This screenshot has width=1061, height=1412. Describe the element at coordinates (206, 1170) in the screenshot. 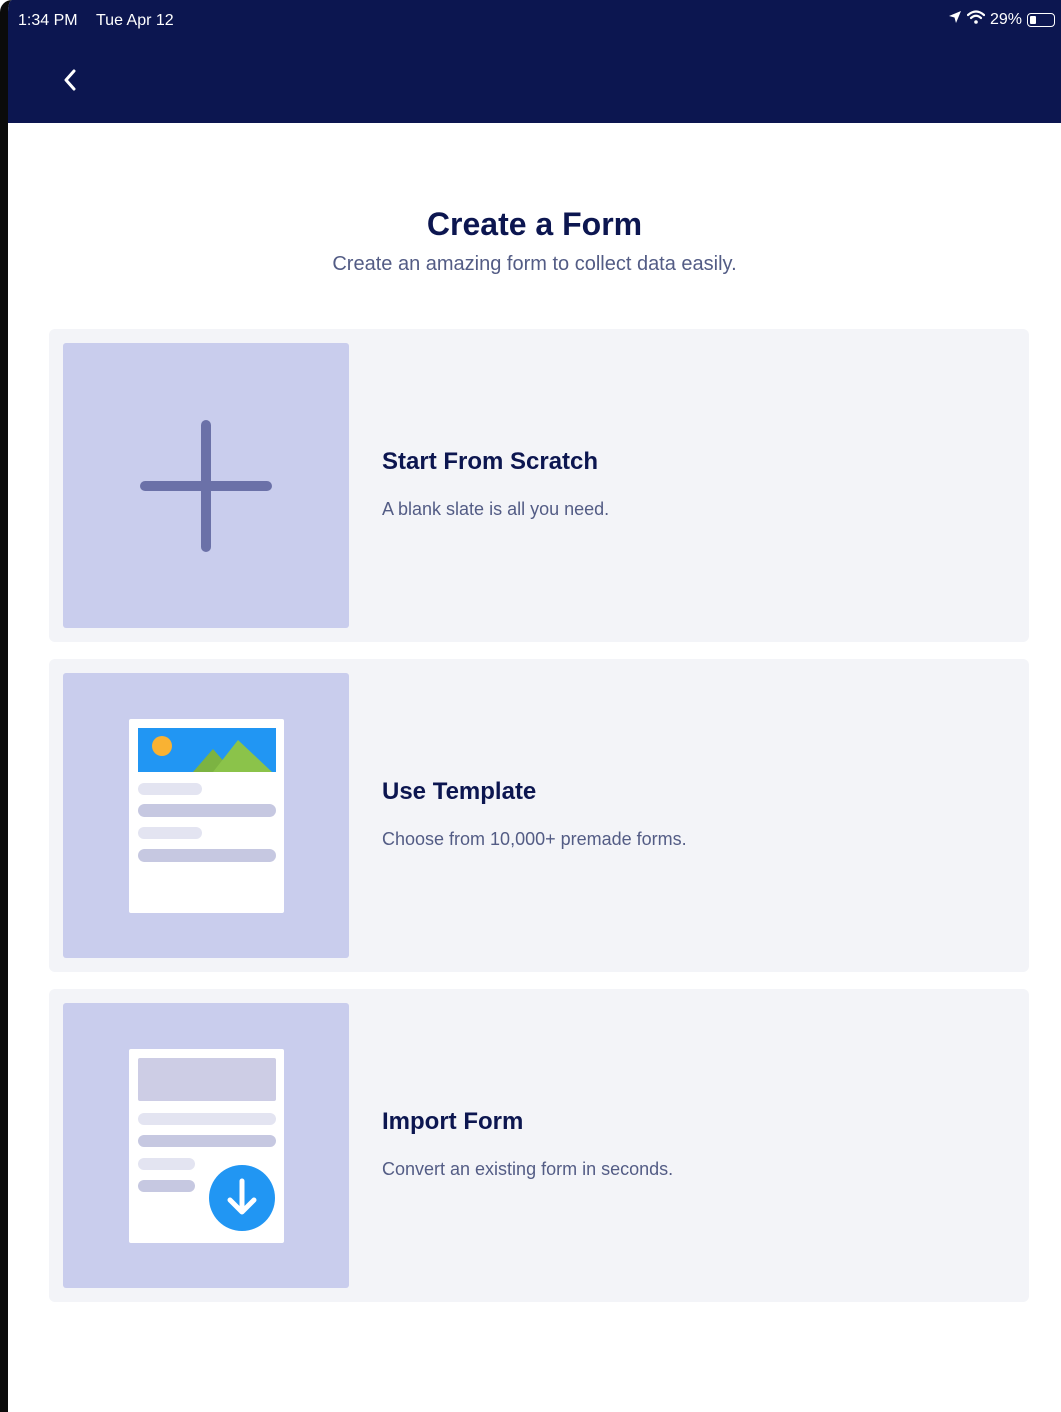

I see `import-form-icon` at that location.